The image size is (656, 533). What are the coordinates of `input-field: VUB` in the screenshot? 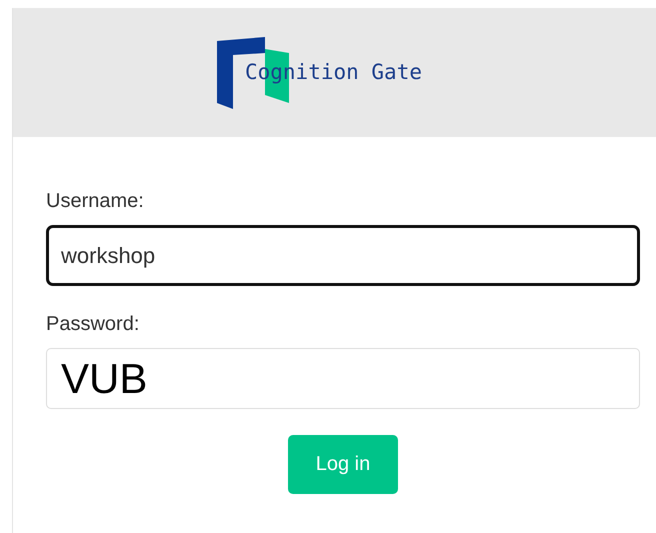 It's located at (343, 378).